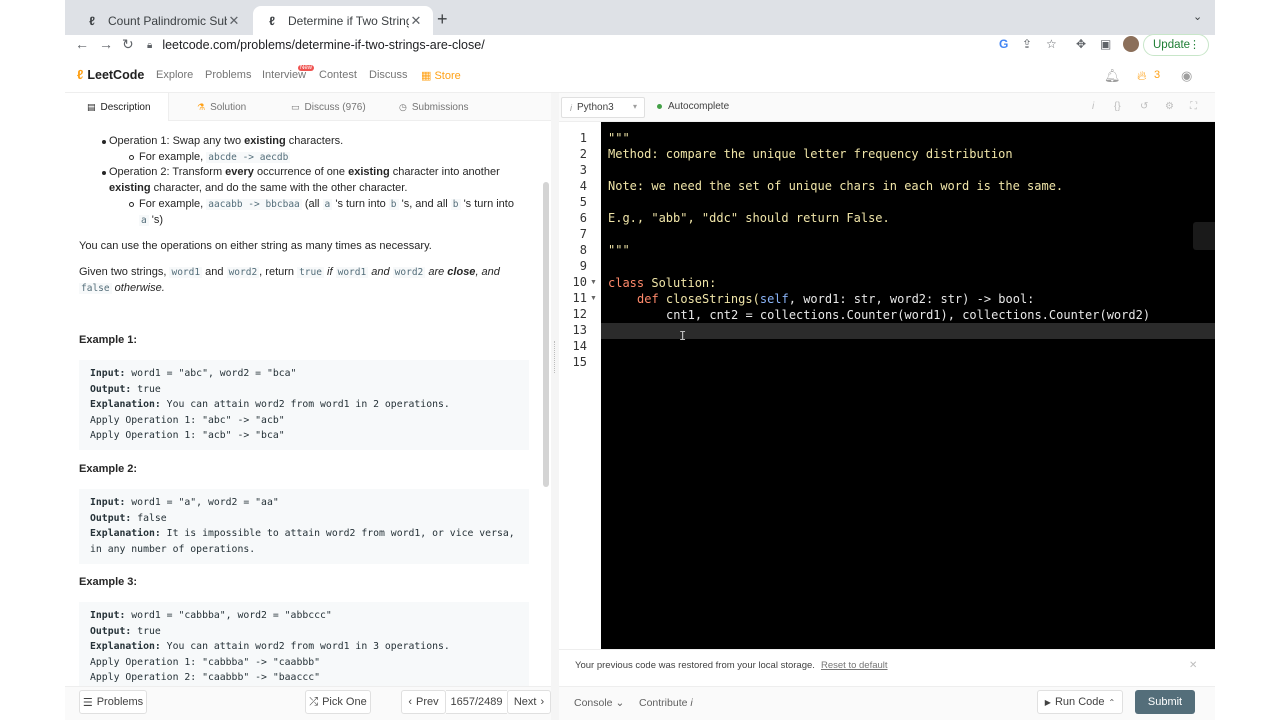  What do you see at coordinates (1003, 44) in the screenshot?
I see `google-icon: G` at bounding box center [1003, 44].